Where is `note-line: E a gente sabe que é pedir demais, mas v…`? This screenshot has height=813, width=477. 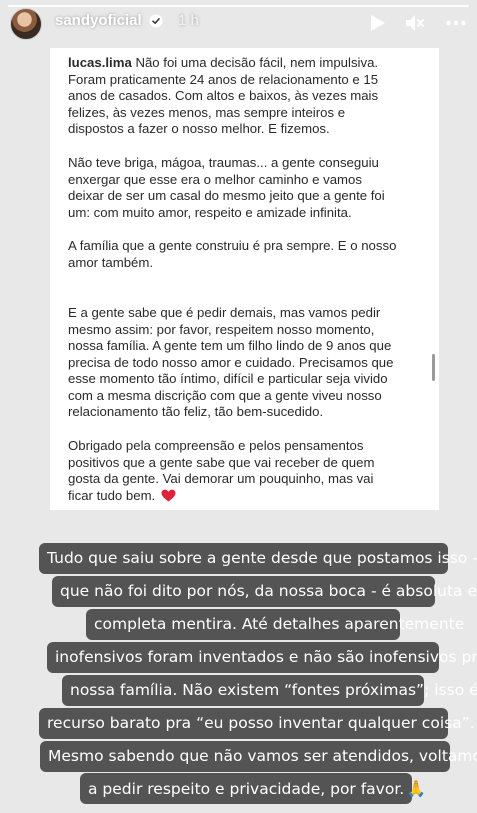 note-line: E a gente sabe que é pedir demais, mas v… is located at coordinates (224, 312).